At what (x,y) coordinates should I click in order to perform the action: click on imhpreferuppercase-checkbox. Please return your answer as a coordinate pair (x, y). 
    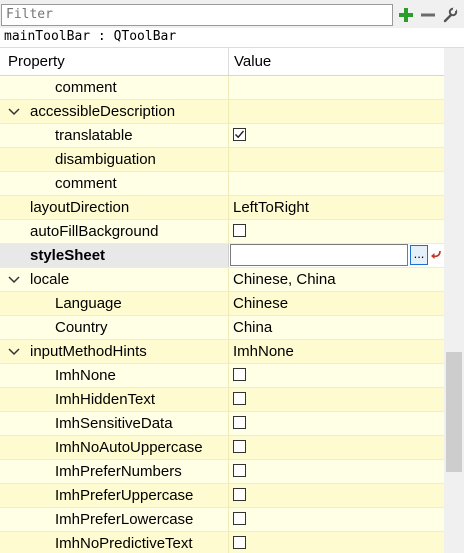
    Looking at the image, I should click on (239, 494).